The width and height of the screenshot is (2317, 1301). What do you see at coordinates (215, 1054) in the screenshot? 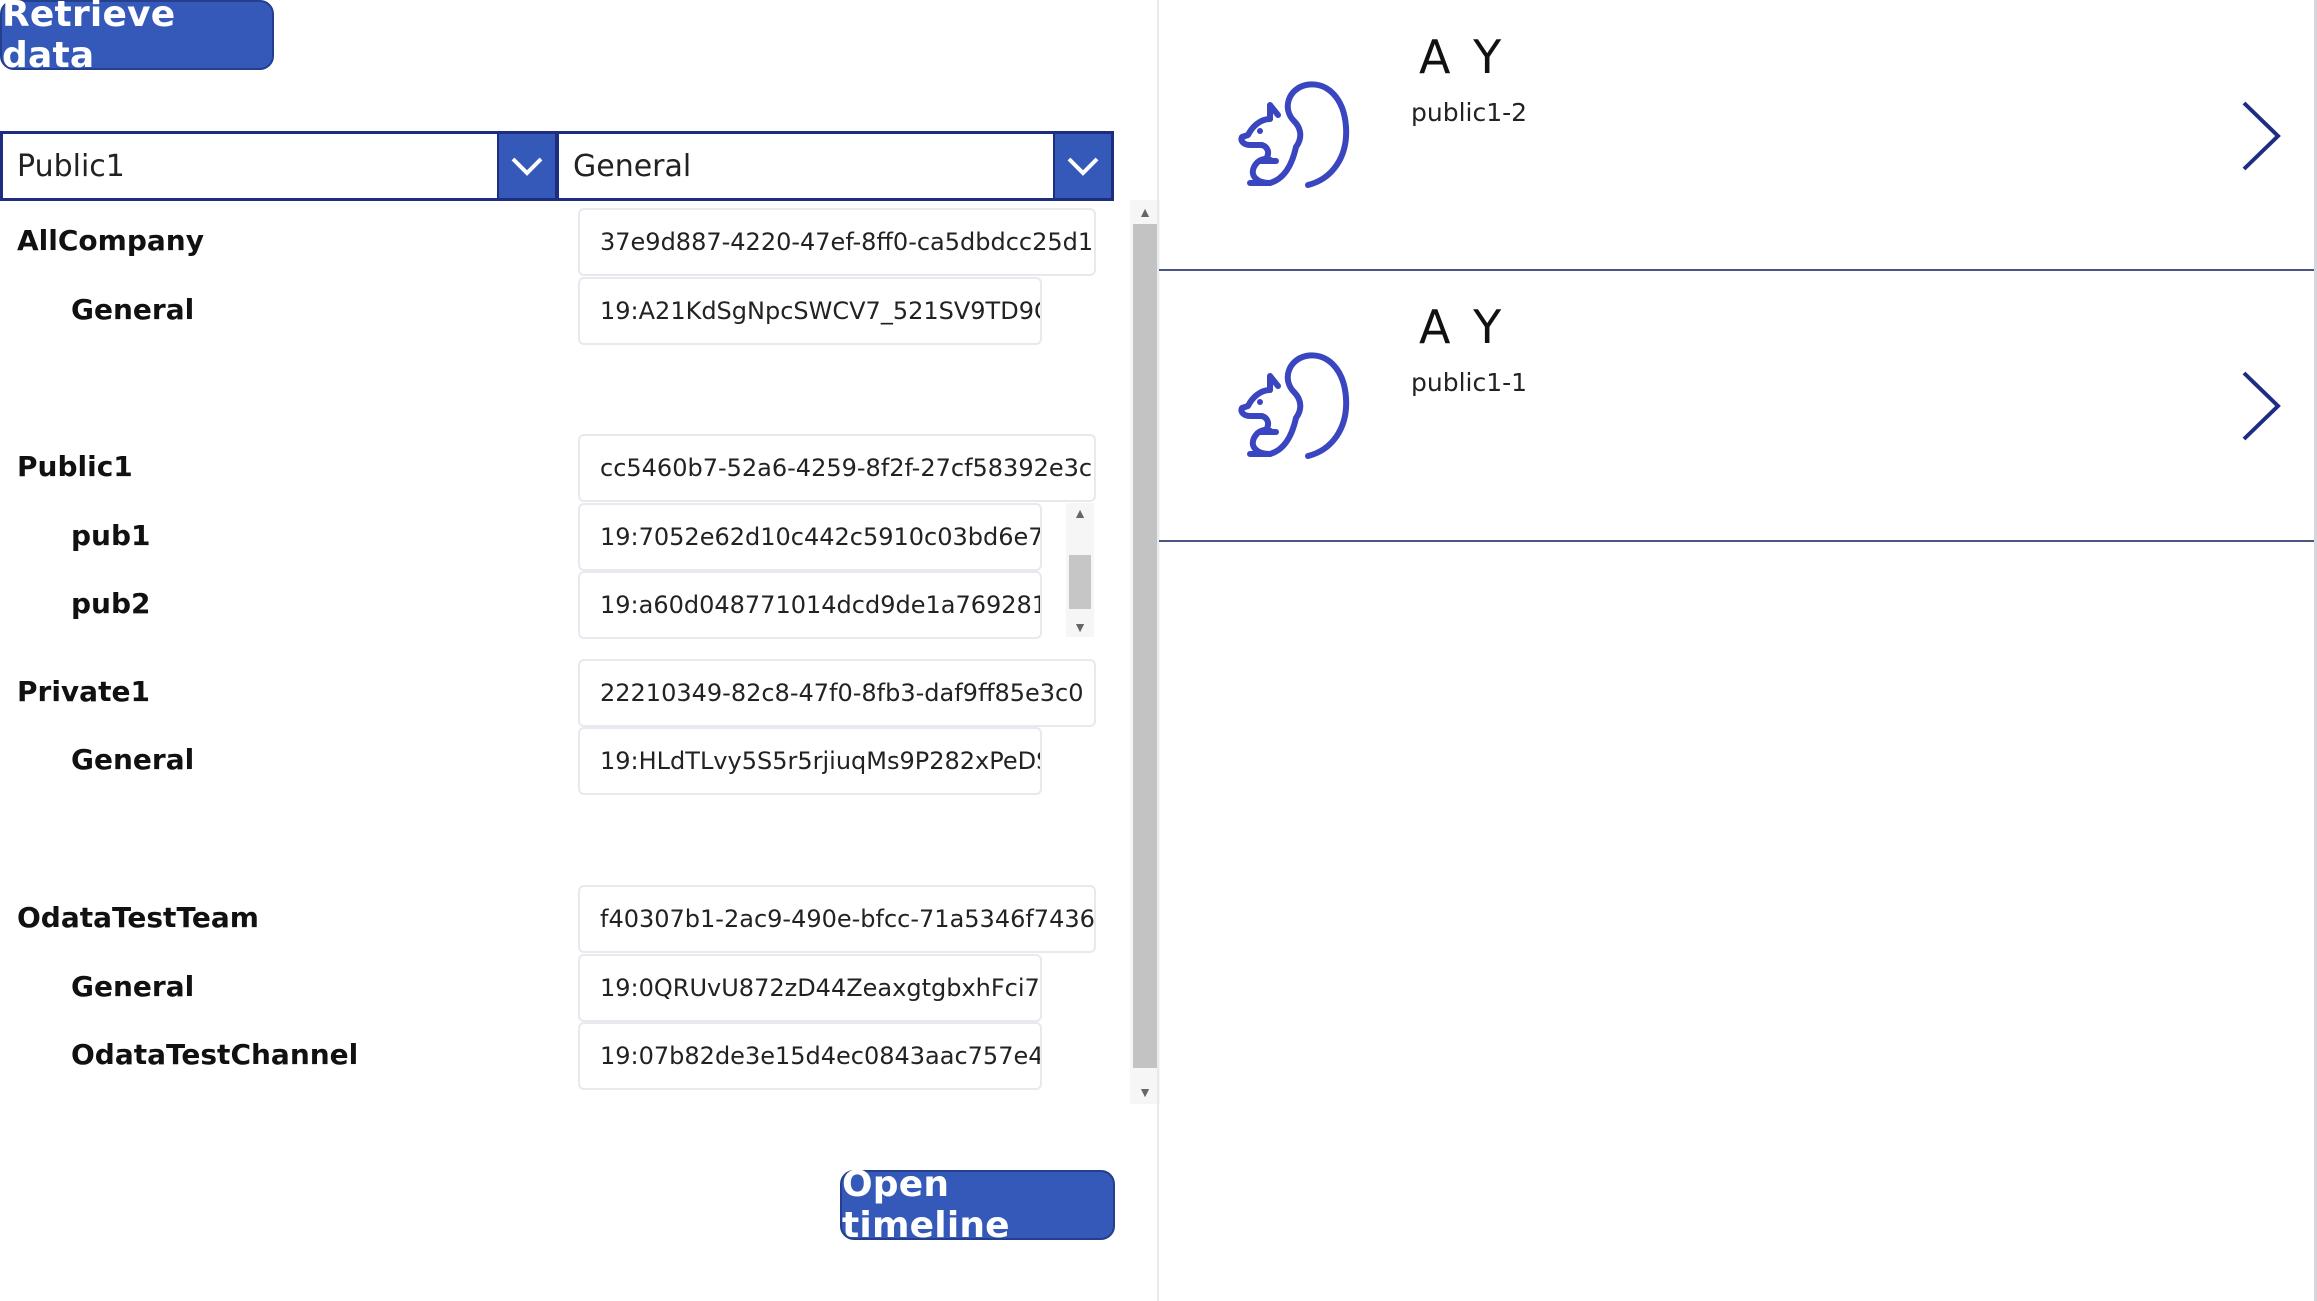
I see `channel-name: OdataTestChannel` at bounding box center [215, 1054].